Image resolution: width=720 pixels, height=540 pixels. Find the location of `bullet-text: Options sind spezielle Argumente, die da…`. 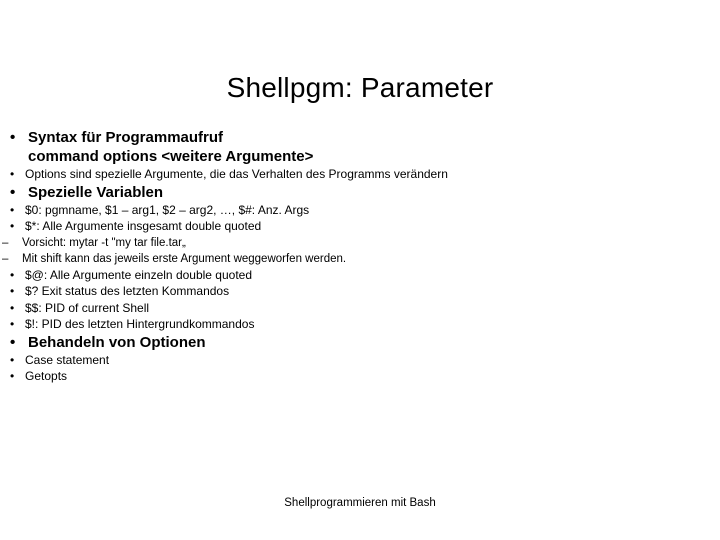

bullet-text: Options sind spezielle Argumente, die da… is located at coordinates (236, 174).